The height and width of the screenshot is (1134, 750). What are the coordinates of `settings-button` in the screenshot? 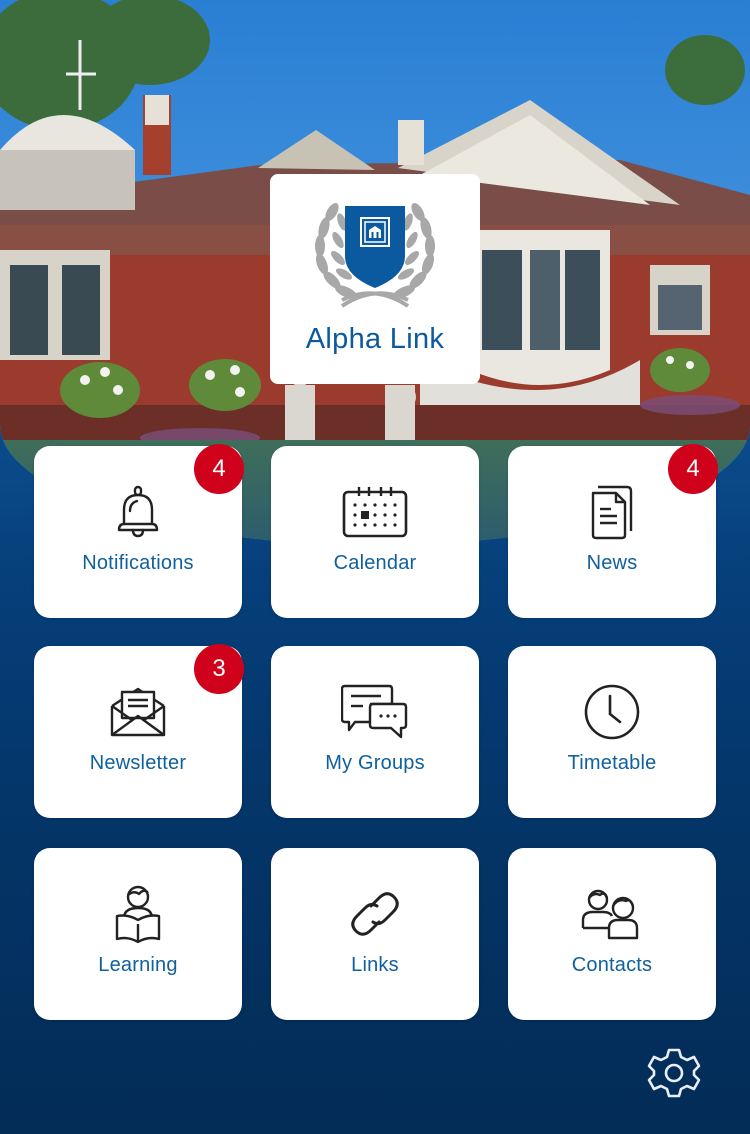 It's located at (674, 1073).